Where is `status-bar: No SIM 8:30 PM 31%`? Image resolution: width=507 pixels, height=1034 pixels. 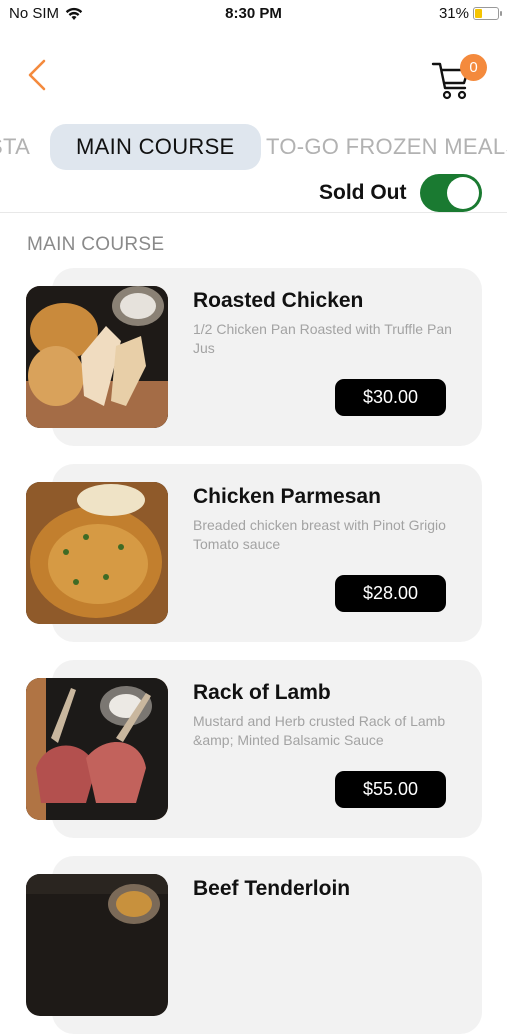 status-bar: No SIM 8:30 PM 31% is located at coordinates (253, 14).